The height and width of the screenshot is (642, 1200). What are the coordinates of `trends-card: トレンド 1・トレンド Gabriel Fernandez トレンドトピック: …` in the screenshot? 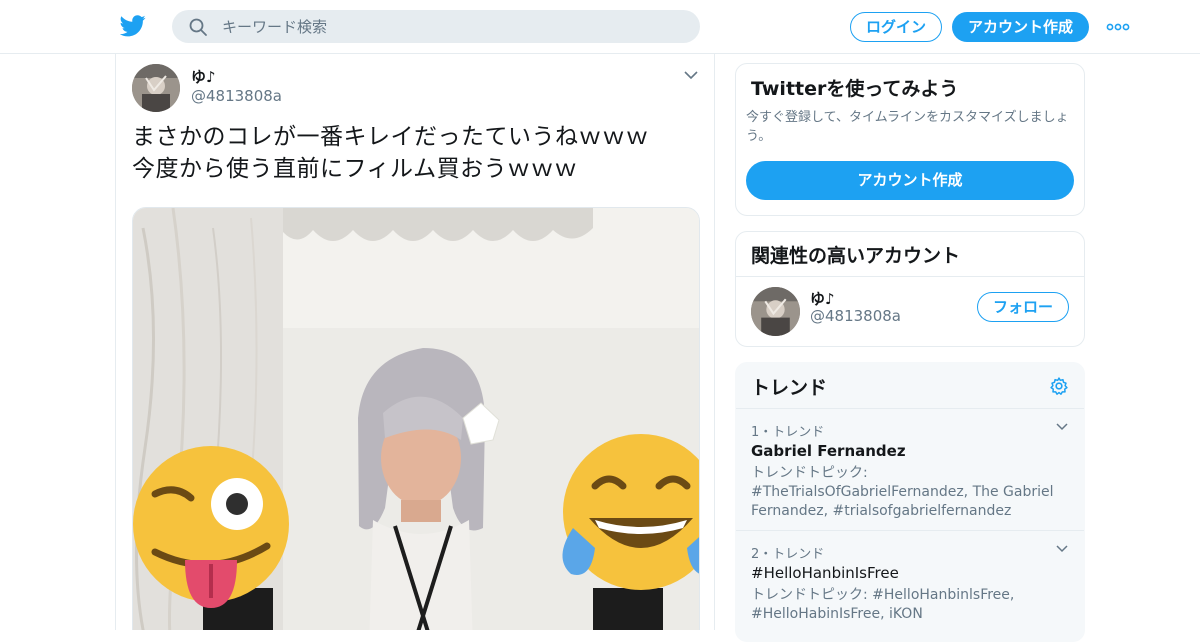 It's located at (910, 502).